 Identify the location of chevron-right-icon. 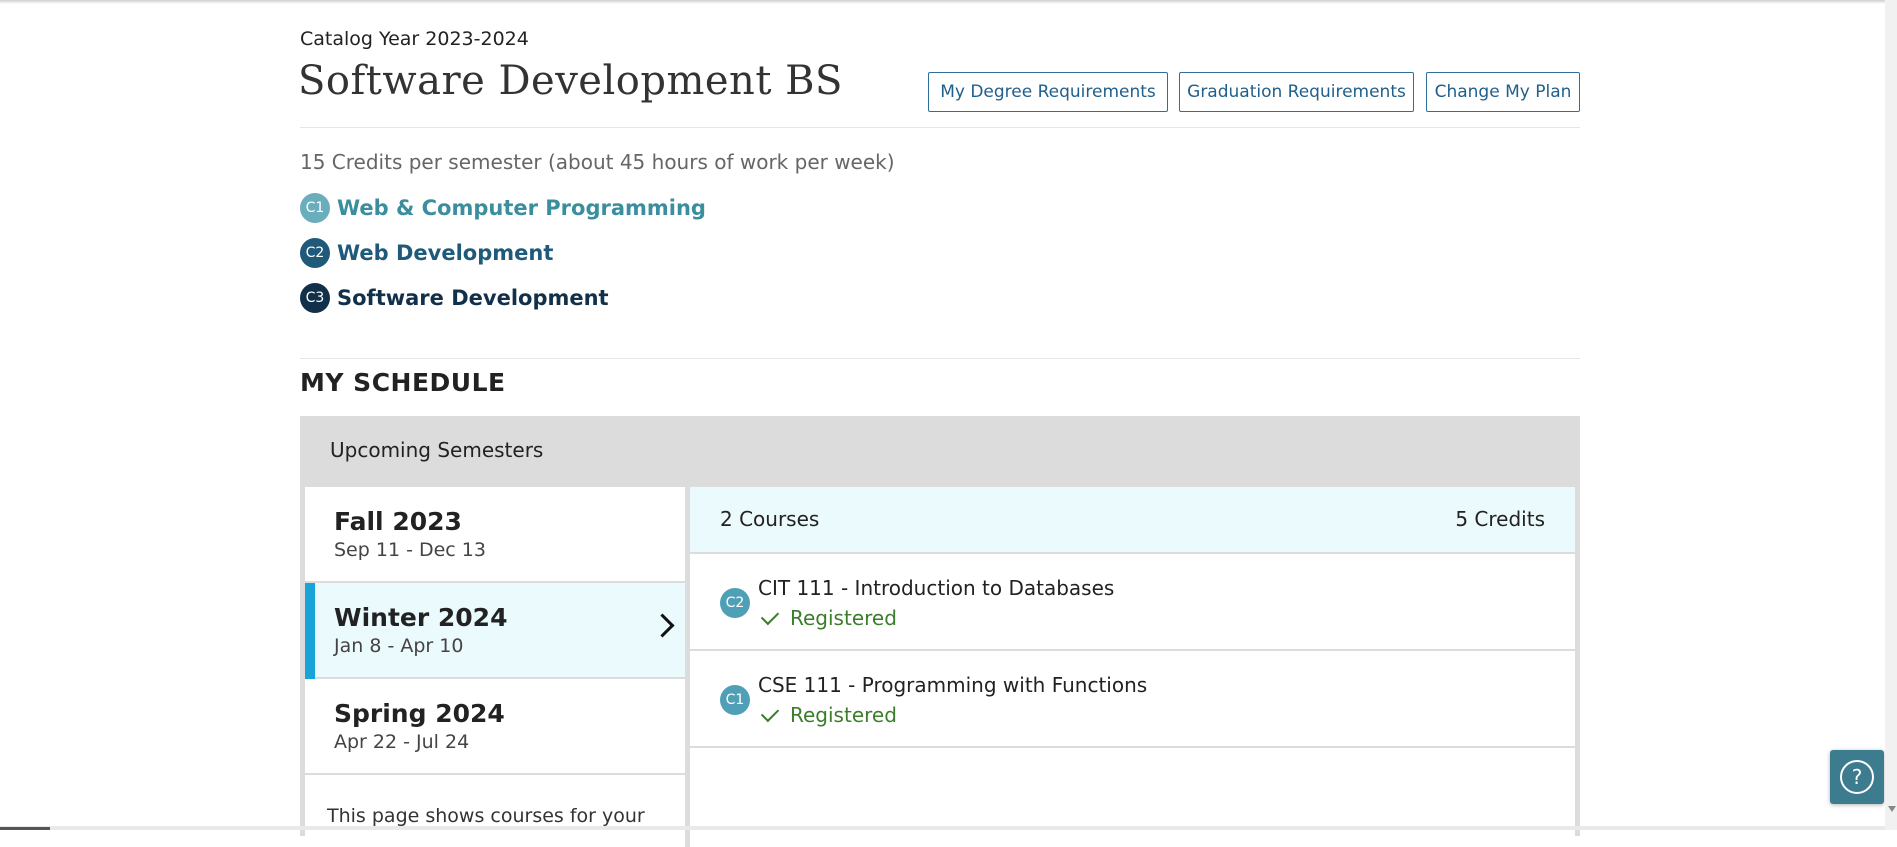
(662, 625).